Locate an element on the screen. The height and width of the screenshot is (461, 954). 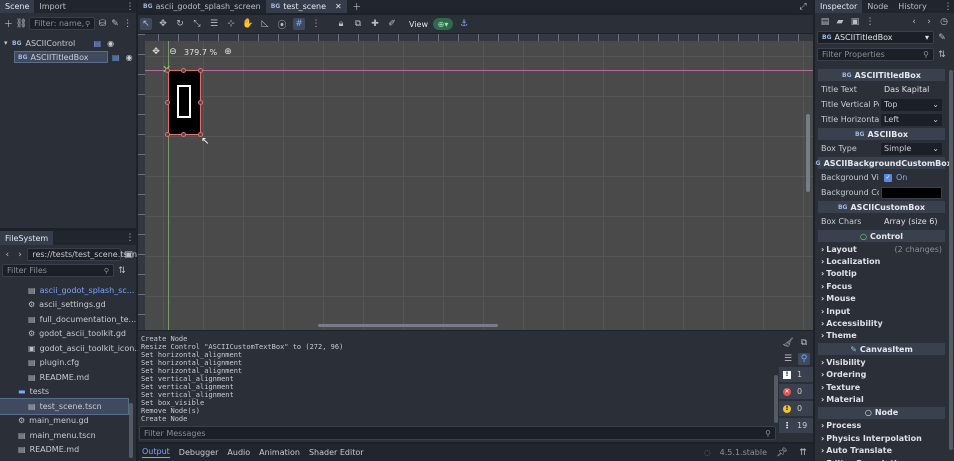
tab-filesystem: FileSystem is located at coordinates (27, 238).